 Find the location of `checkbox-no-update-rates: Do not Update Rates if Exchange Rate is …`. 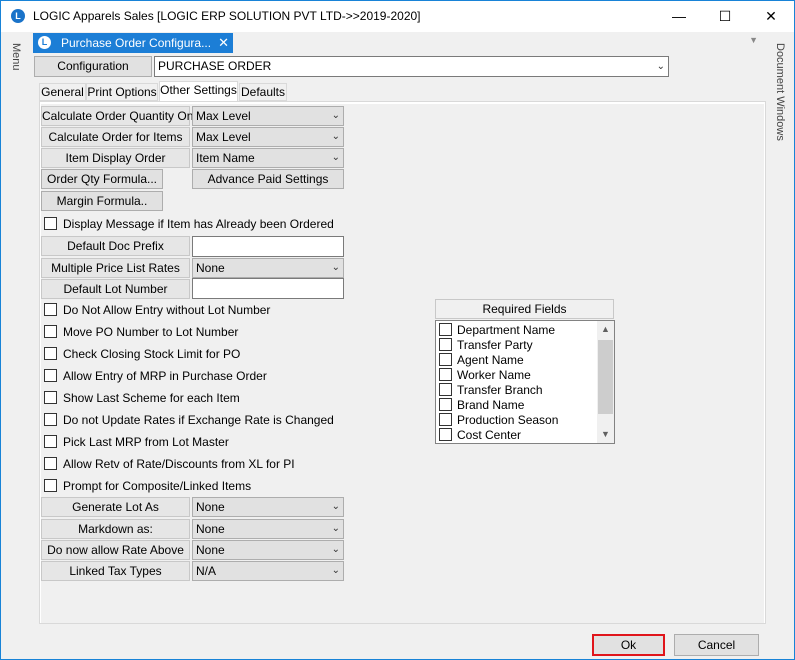

checkbox-no-update-rates: Do not Update Rates if Exchange Rate is … is located at coordinates (189, 421).